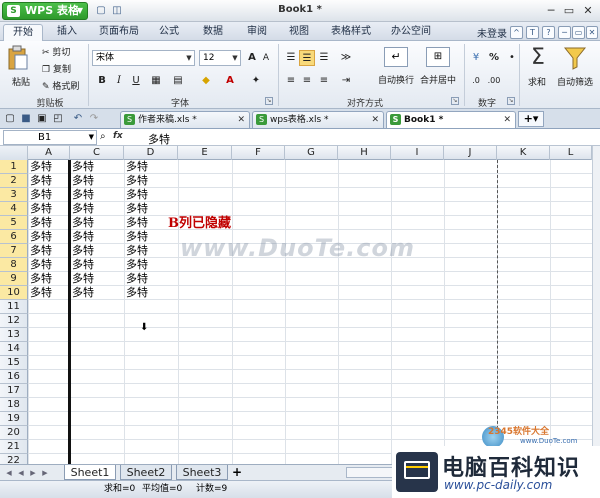  Describe the element at coordinates (324, 58) in the screenshot. I see `align-bottom-icon: ☰` at that location.